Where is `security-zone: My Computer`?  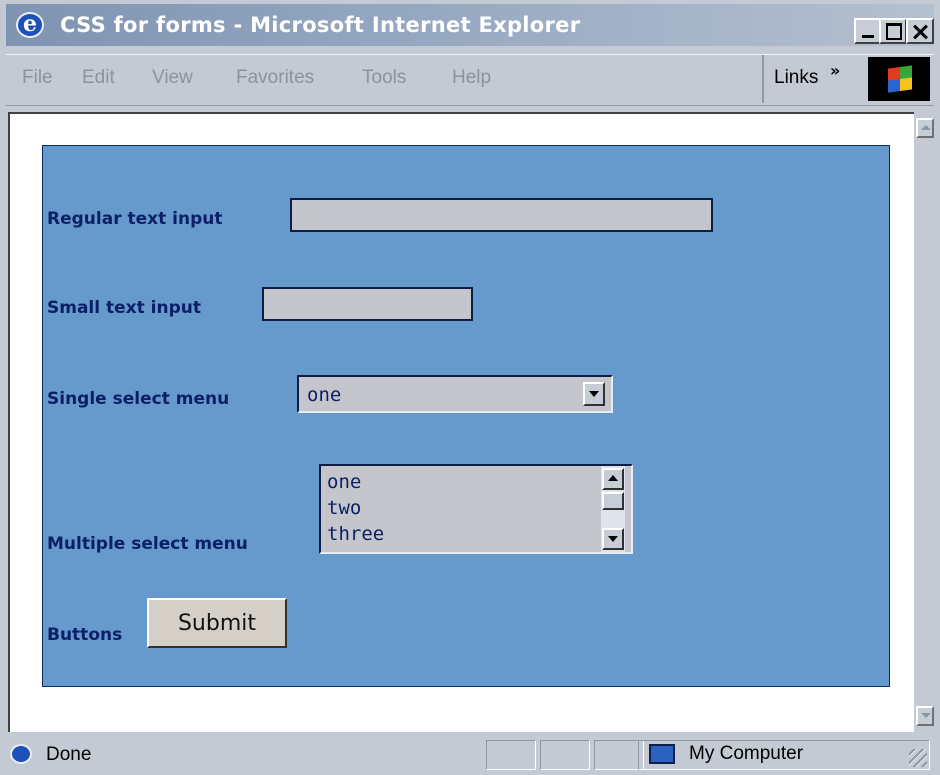 security-zone: My Computer is located at coordinates (784, 755).